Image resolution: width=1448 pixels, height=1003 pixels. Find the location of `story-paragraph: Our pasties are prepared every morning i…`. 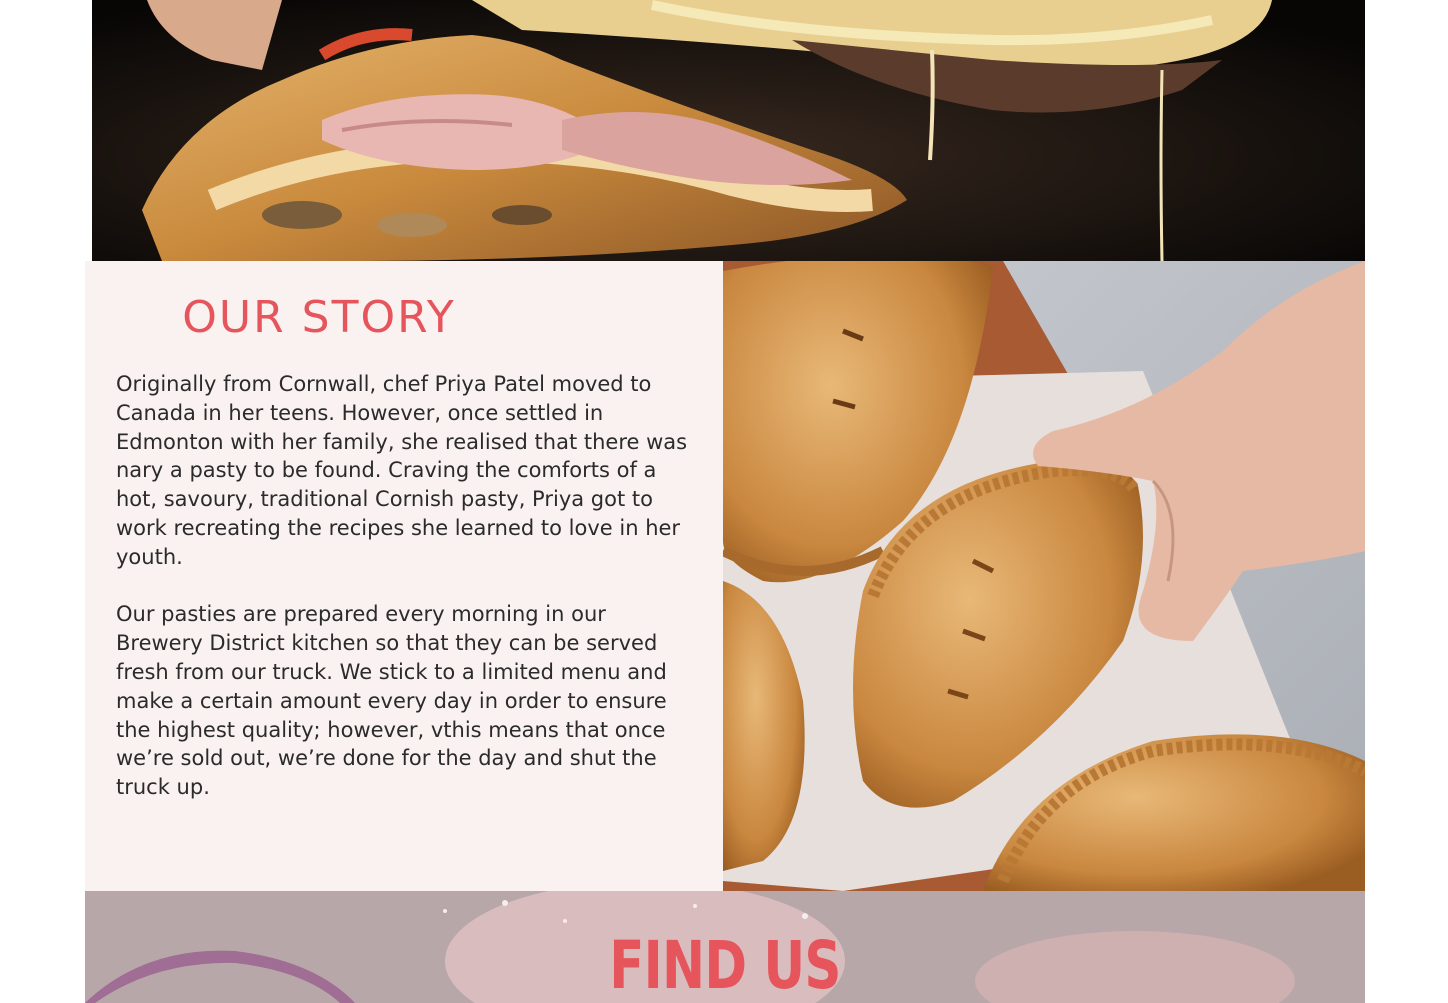

story-paragraph: Our pasties are prepared every morning i… is located at coordinates (391, 701).